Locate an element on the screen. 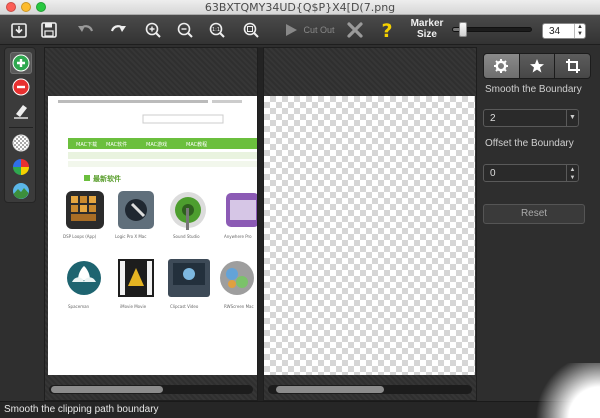 This screenshot has height=418, width=600. color-wheel-icon is located at coordinates (21, 167).